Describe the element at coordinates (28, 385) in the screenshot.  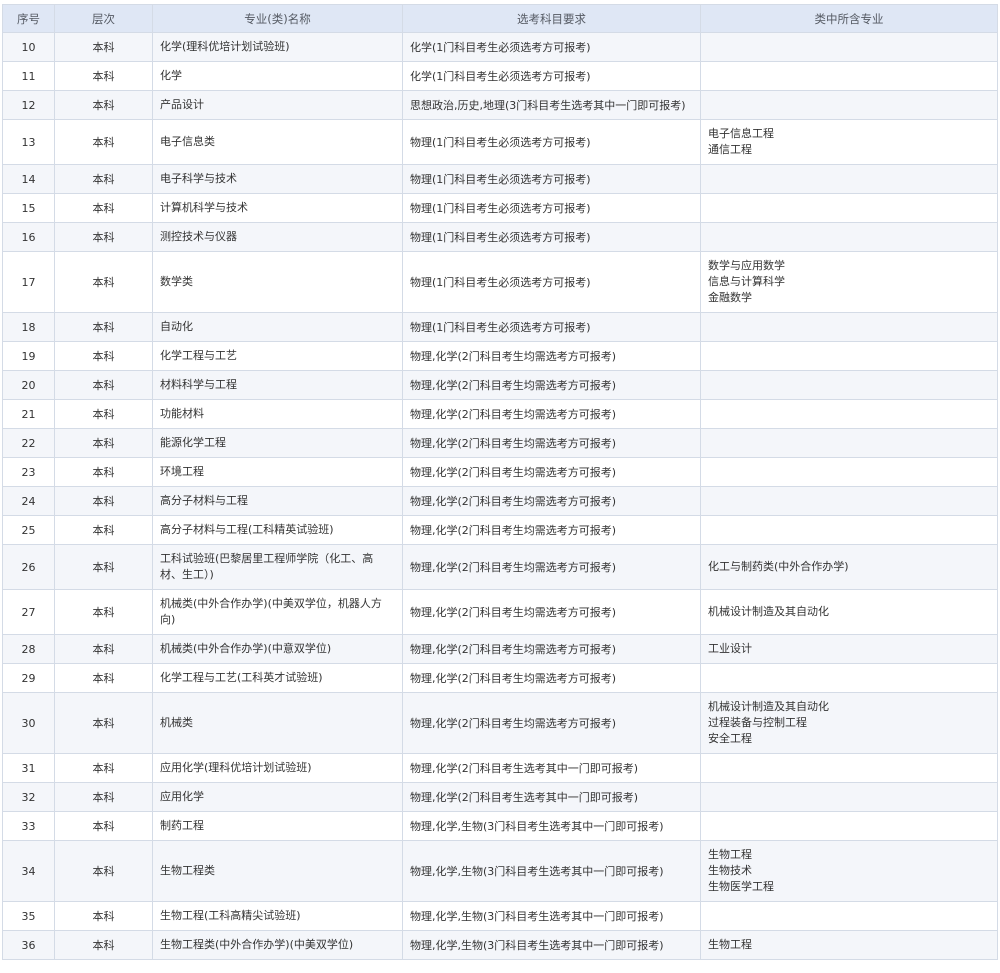
I see `row-number: 20` at that location.